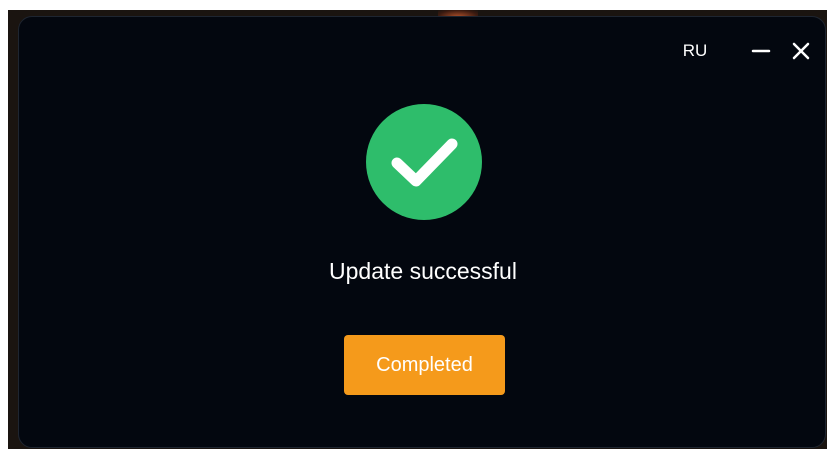 The height and width of the screenshot is (449, 827). What do you see at coordinates (424, 365) in the screenshot?
I see `completed-button: Completed` at bounding box center [424, 365].